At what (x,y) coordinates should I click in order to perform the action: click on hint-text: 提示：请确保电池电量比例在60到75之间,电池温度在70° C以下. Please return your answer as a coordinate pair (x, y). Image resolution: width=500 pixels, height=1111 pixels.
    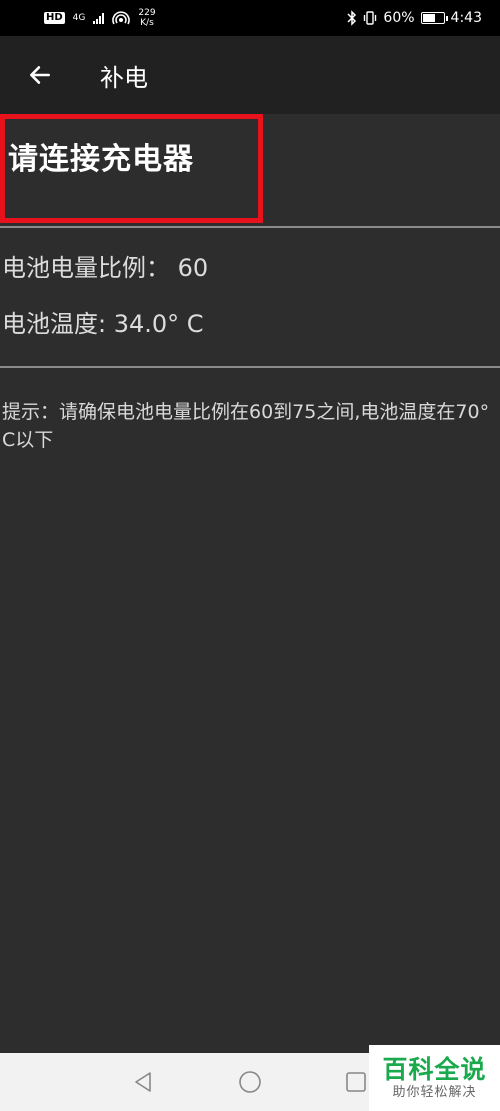
    Looking at the image, I should click on (246, 426).